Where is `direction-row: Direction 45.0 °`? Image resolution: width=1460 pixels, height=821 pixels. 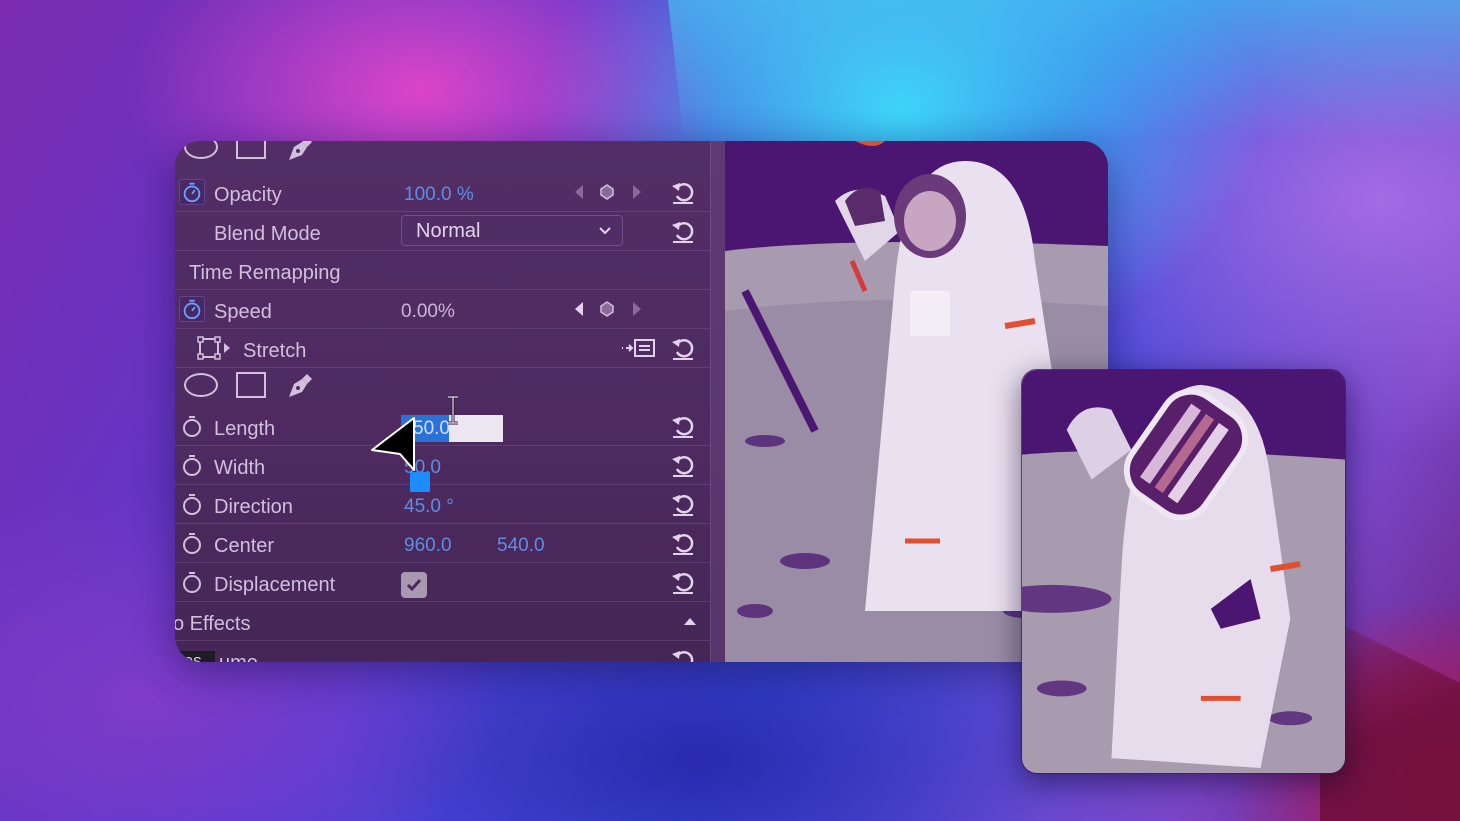
direction-row: Direction 45.0 ° is located at coordinates (442, 504).